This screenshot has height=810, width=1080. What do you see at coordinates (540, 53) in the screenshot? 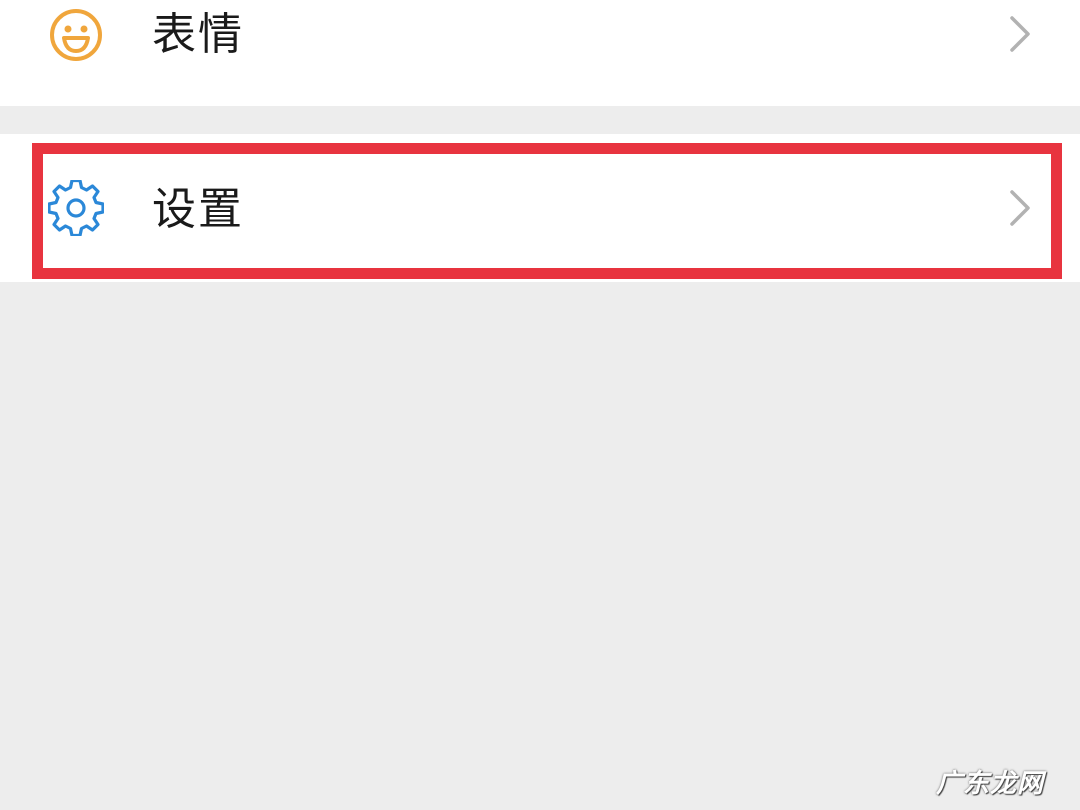
I see `menu-item-emoji: 表情` at bounding box center [540, 53].